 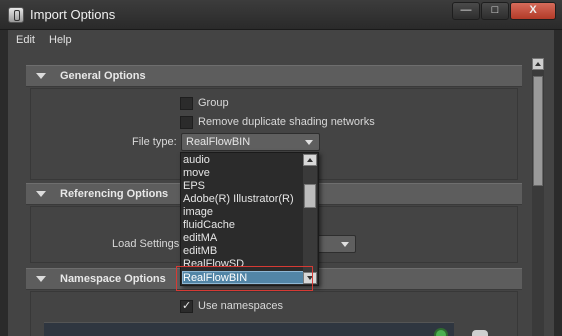 What do you see at coordinates (310, 196) in the screenshot?
I see `list-scroll-thumb` at bounding box center [310, 196].